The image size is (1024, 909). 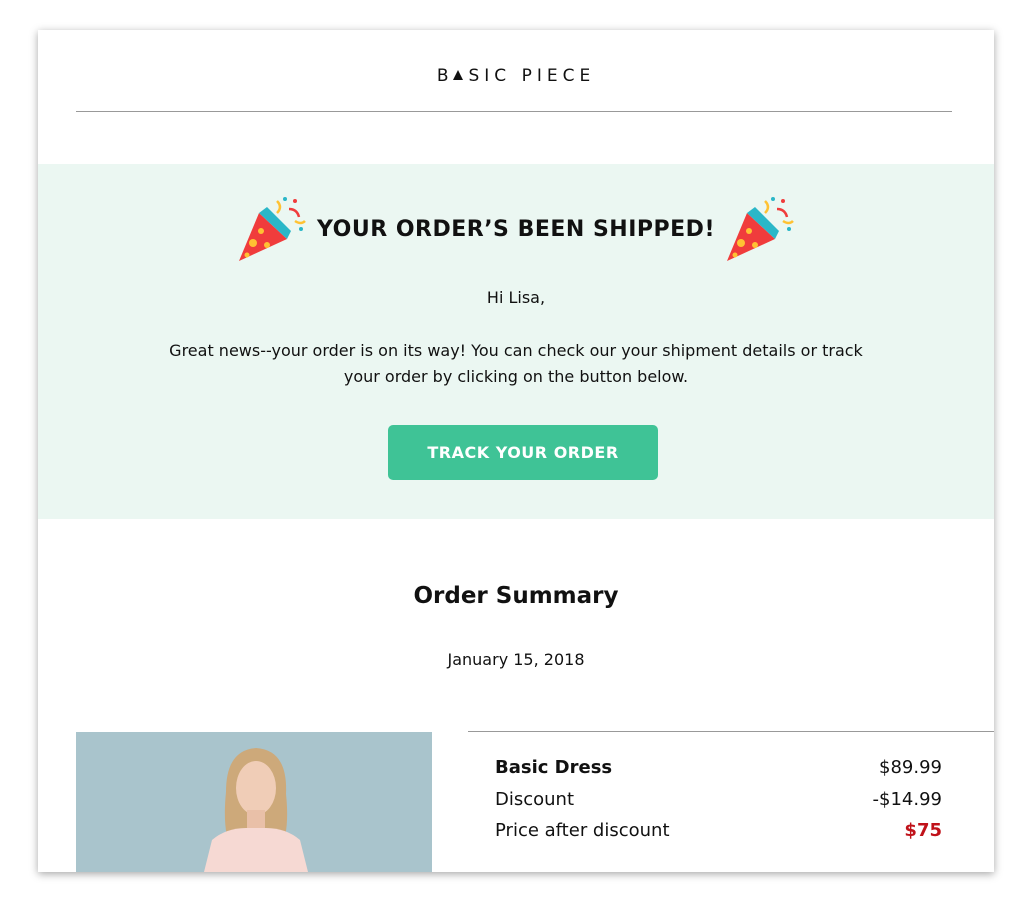 I want to click on final-price-amount: $75, so click(x=923, y=830).